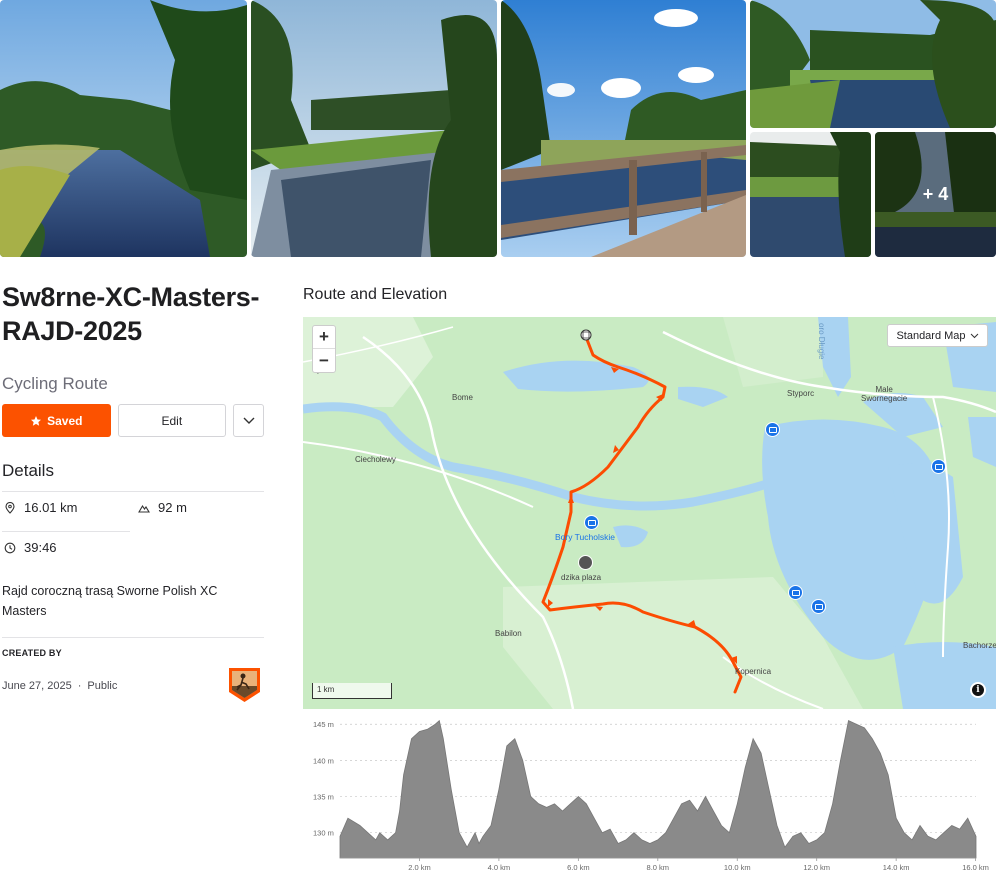 The image size is (1000, 875). I want to click on saved-label: Saved, so click(65, 420).